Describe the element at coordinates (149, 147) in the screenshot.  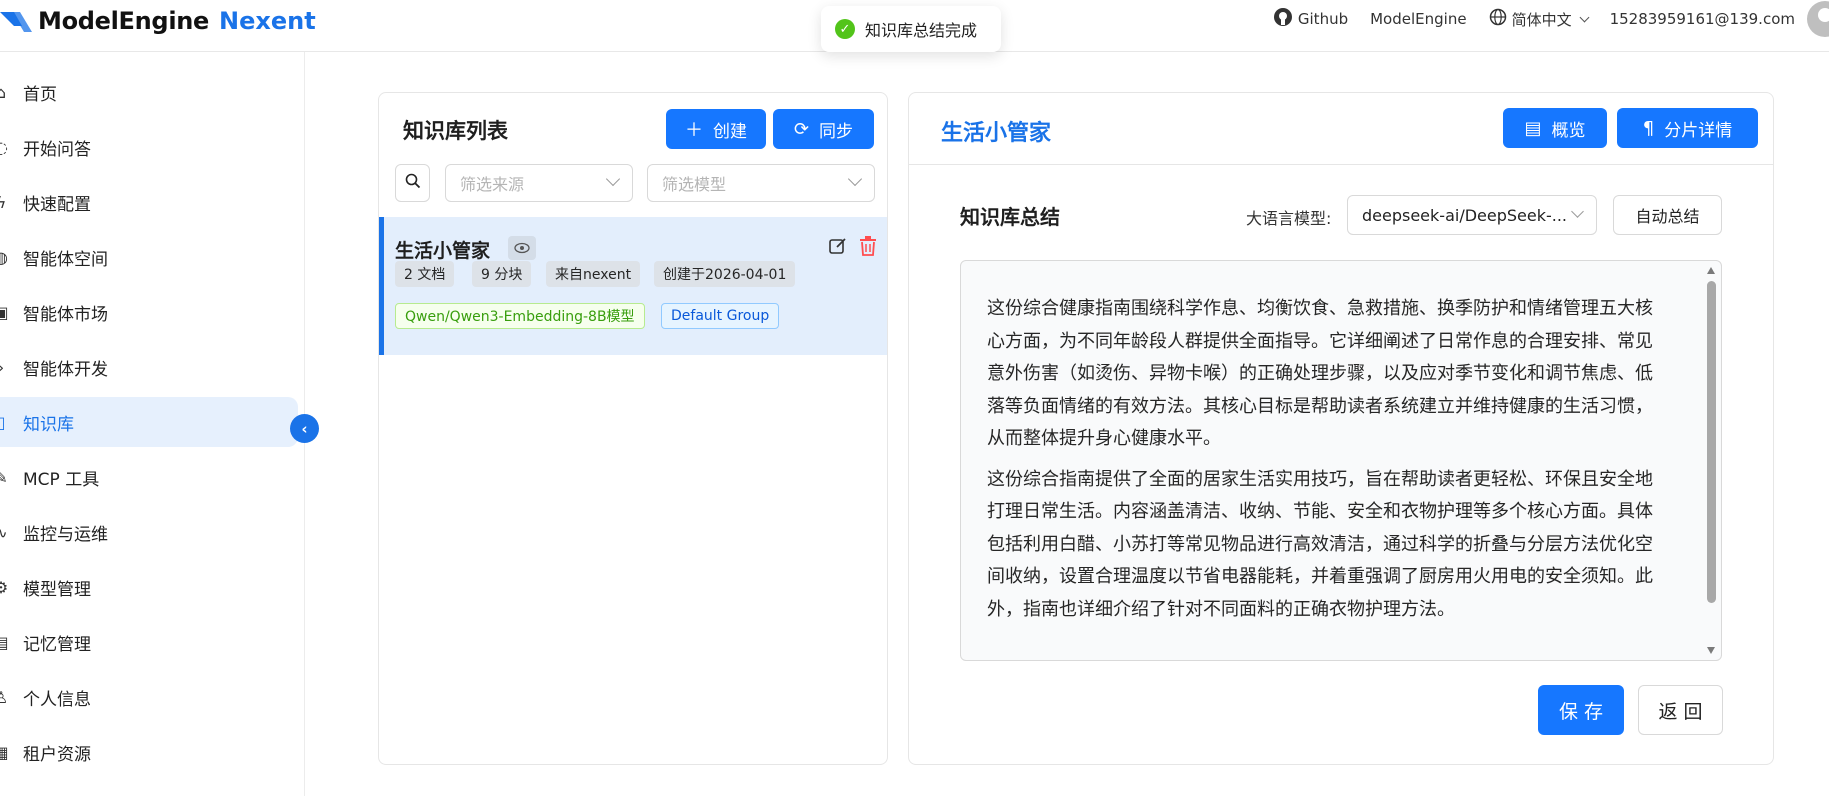
I see `sidebar-item-start-chat: ◌ 开始问答` at that location.